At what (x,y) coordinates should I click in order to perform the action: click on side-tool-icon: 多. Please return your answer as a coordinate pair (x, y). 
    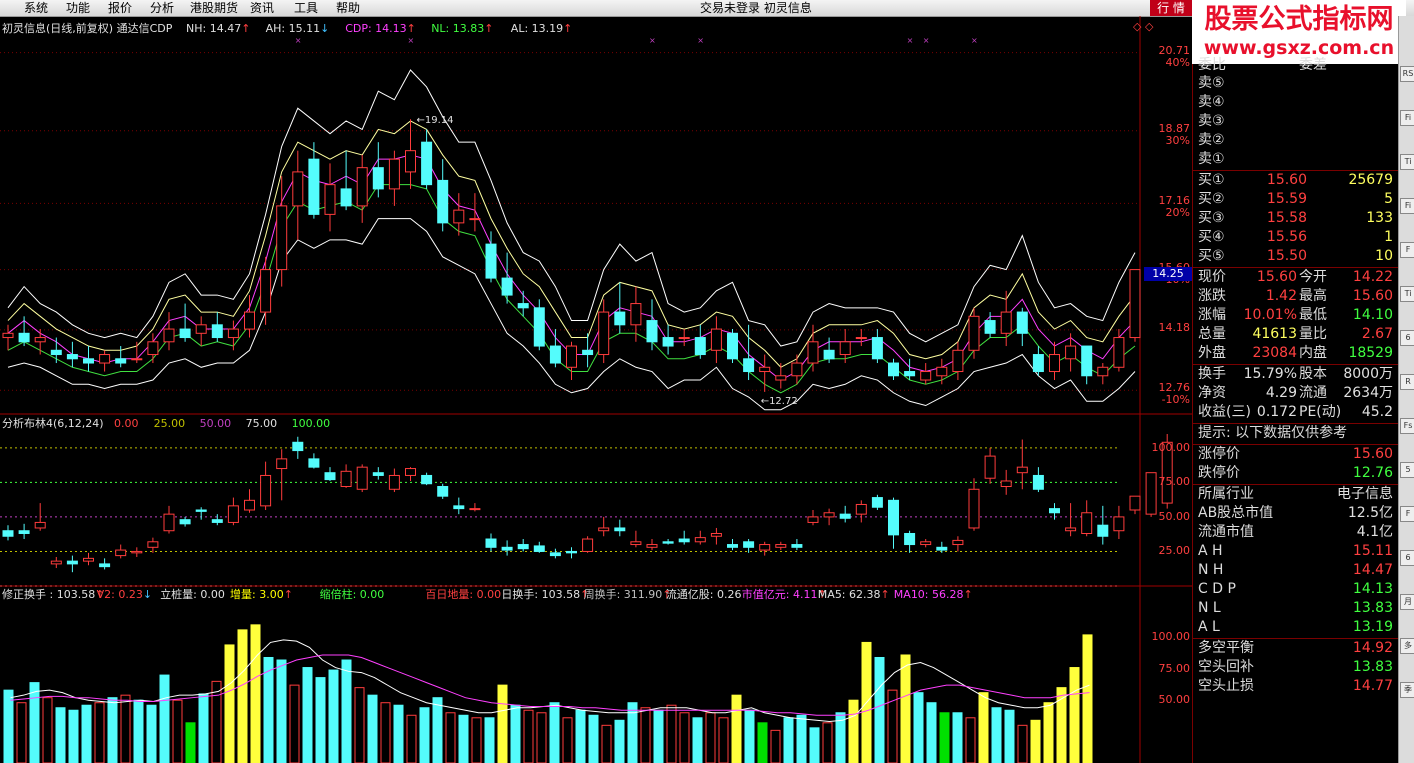
    Looking at the image, I should click on (1407, 646).